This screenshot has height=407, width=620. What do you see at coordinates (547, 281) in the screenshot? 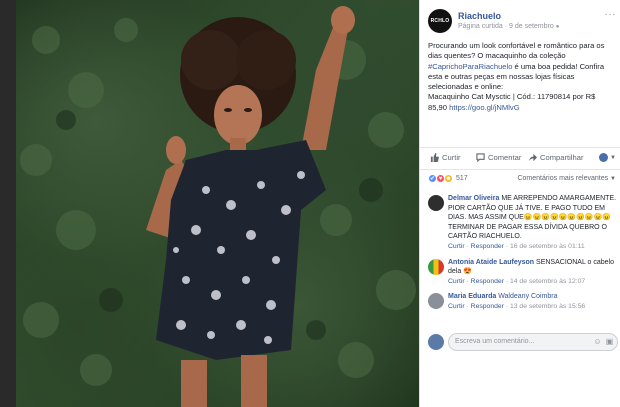
I see `comment-time: 14 de setembro às 12:07` at bounding box center [547, 281].